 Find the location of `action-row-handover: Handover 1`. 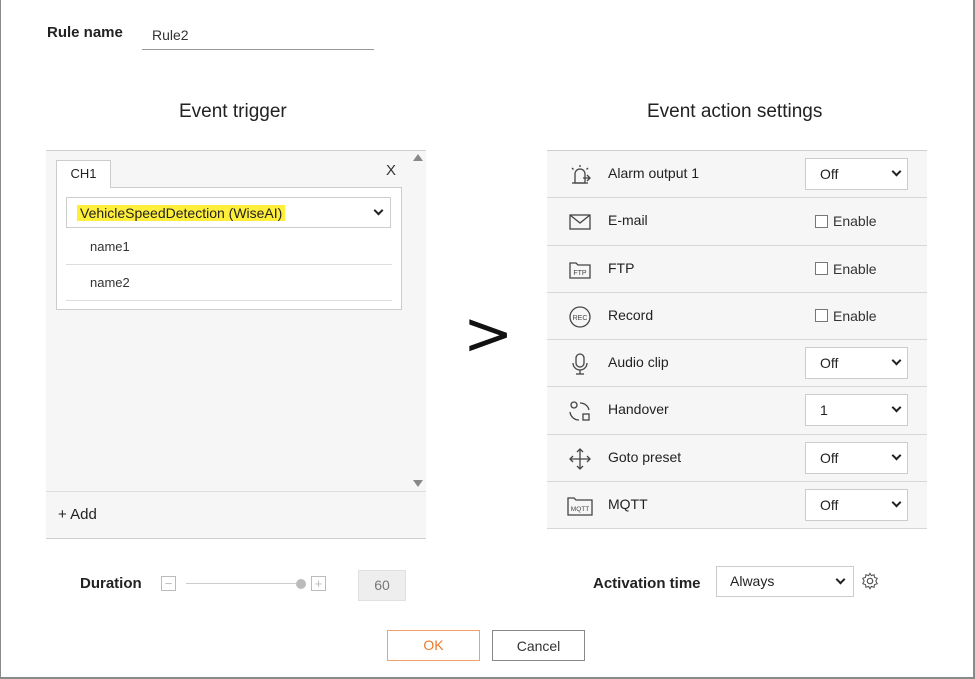

action-row-handover: Handover 1 is located at coordinates (737, 411).